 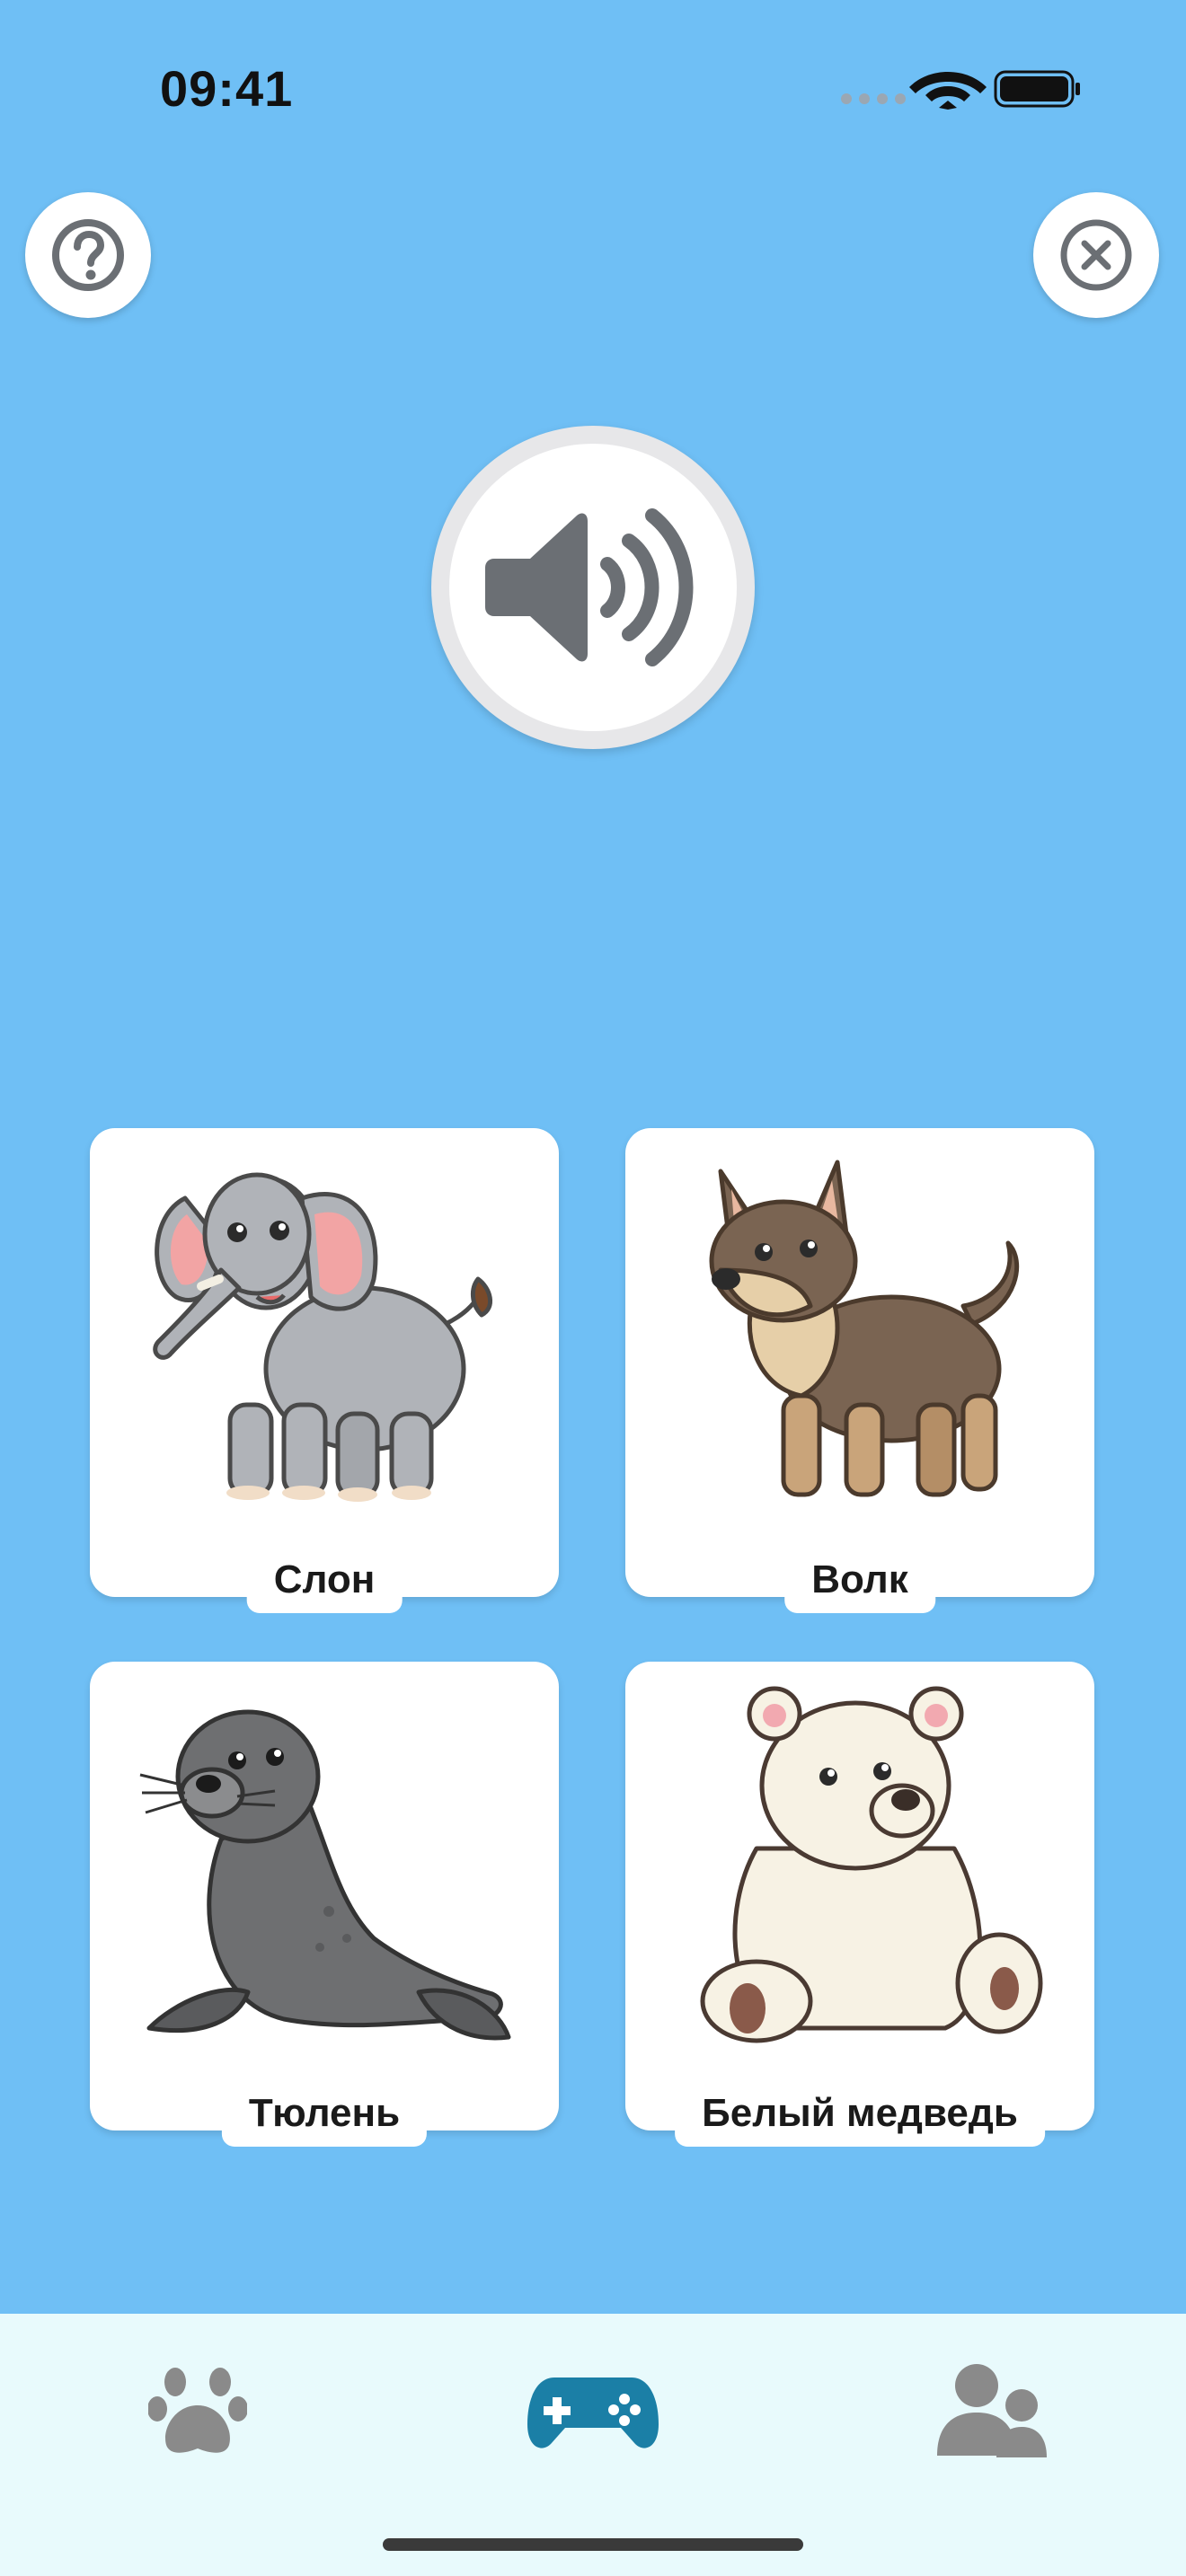 I want to click on play-sound-button, so click(x=593, y=587).